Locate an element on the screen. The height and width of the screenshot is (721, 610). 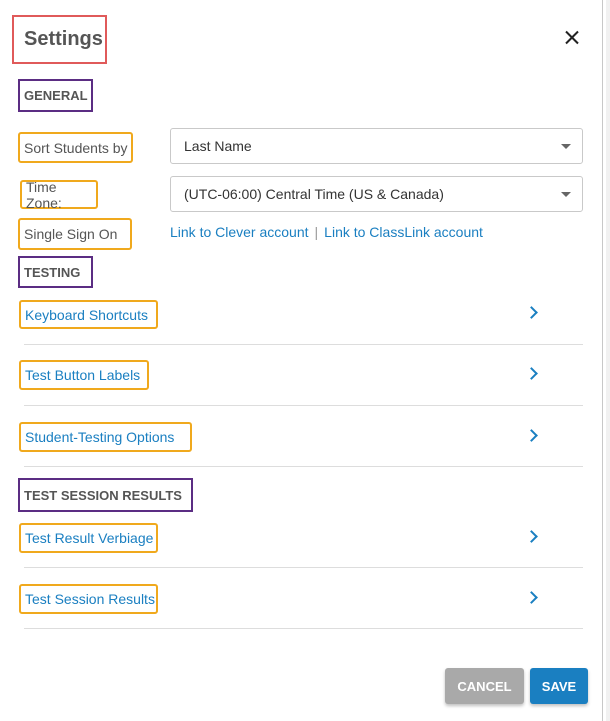
sort-students-select: Last Name is located at coordinates (376, 146).